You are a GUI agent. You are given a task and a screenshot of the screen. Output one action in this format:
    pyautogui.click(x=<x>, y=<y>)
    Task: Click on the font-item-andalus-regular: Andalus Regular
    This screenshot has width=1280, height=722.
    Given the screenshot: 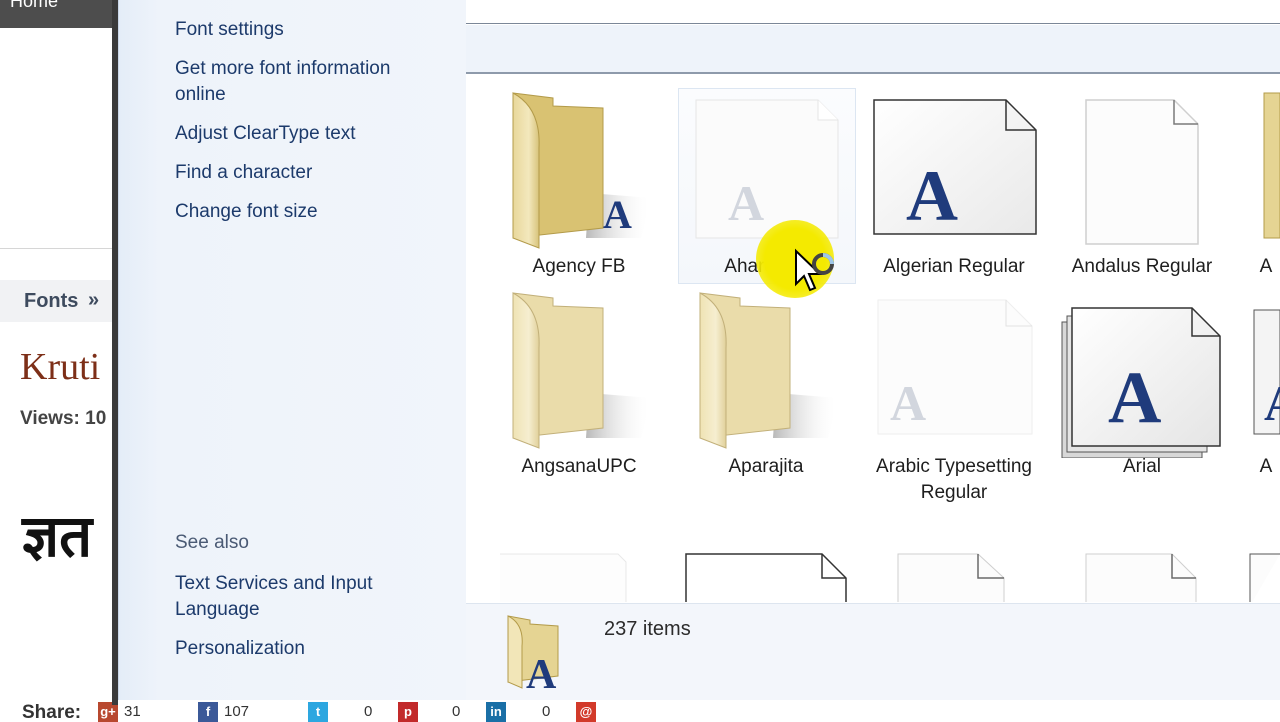 What is the action you would take?
    pyautogui.click(x=1142, y=186)
    